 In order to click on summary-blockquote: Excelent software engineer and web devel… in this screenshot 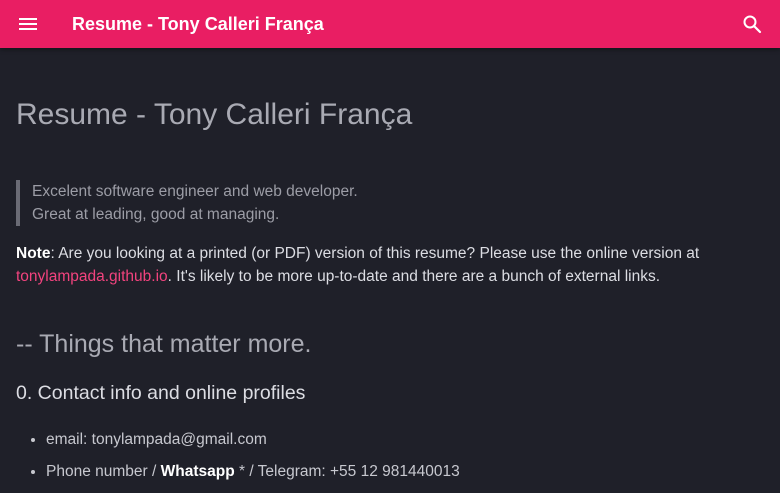, I will do `click(187, 203)`.